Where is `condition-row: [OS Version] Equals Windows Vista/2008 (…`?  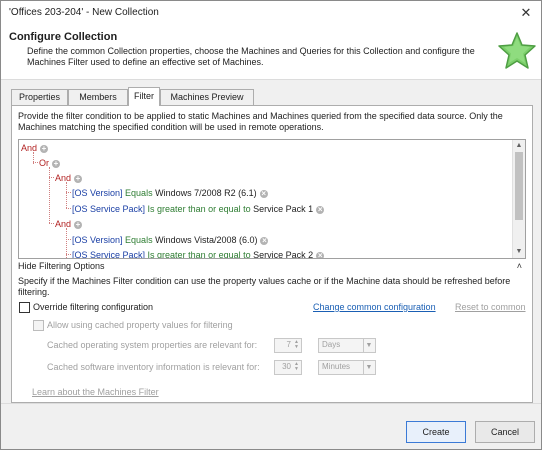 condition-row: [OS Version] Equals Windows Vista/2008 (… is located at coordinates (170, 240).